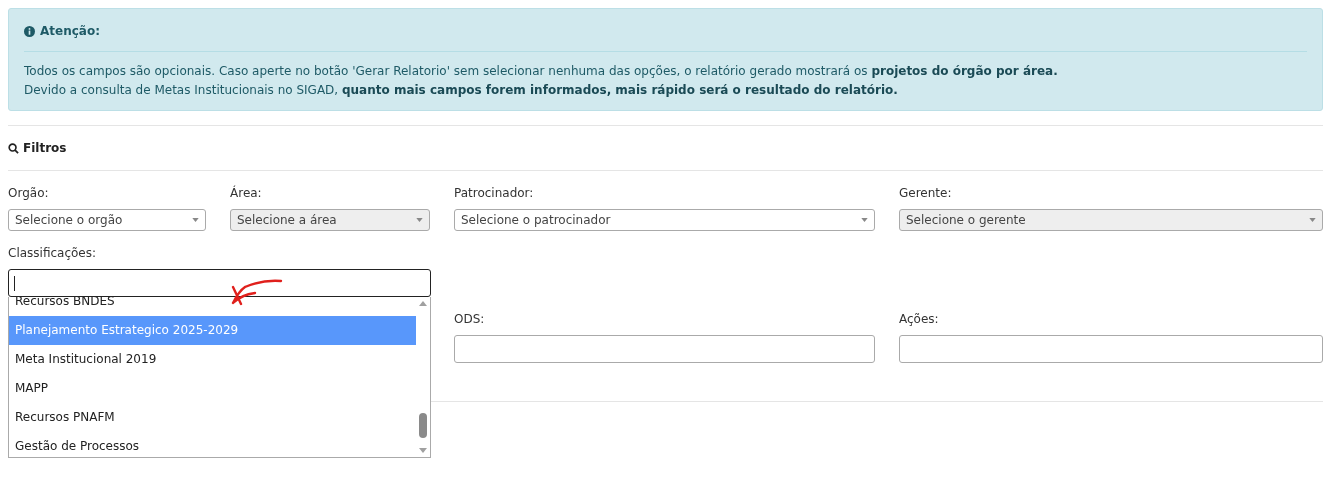 The height and width of the screenshot is (484, 1330). What do you see at coordinates (541, 71) in the screenshot?
I see `alert-text: Todos os campos são opcionais. Caso aperte no botão 'Gerar Relatorio' sem selecionar nenhuma das opções, o relatório gerado mostrará os projetos do órgão por área.` at bounding box center [541, 71].